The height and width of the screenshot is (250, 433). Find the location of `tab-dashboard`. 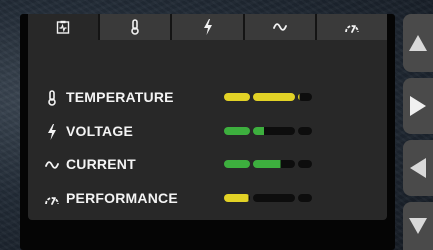

tab-dashboard is located at coordinates (64, 27).